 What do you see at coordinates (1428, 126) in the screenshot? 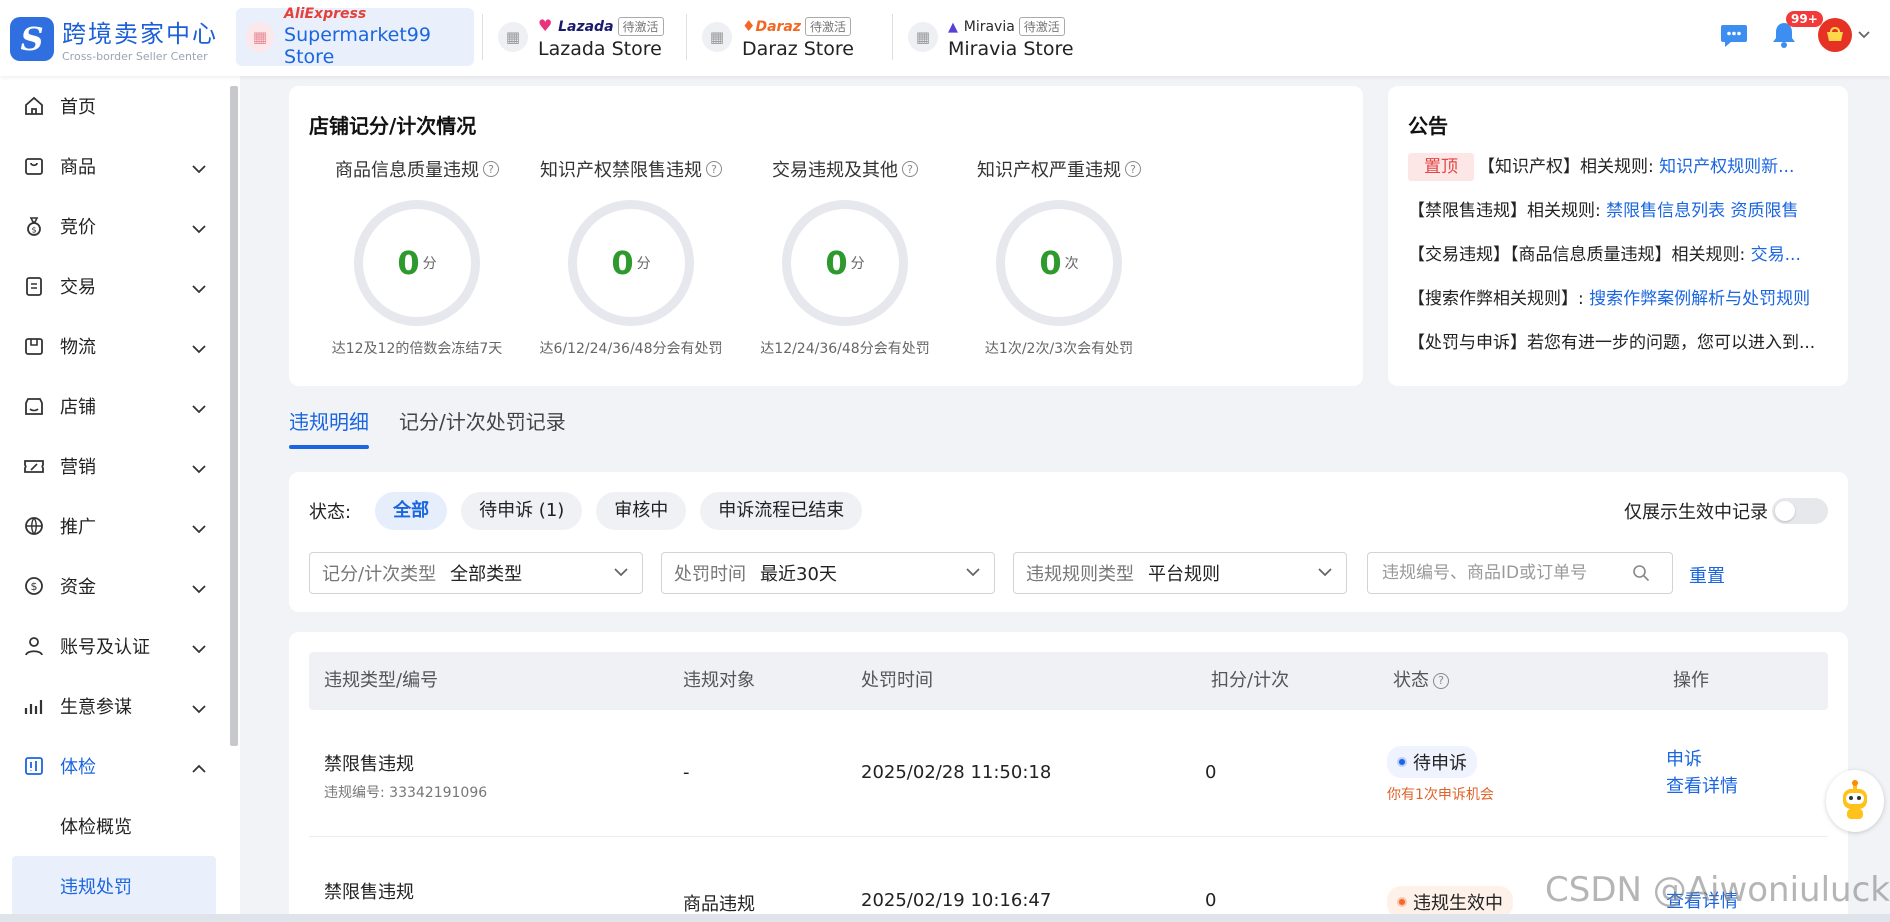
I see `notice-title: 公告` at bounding box center [1428, 126].